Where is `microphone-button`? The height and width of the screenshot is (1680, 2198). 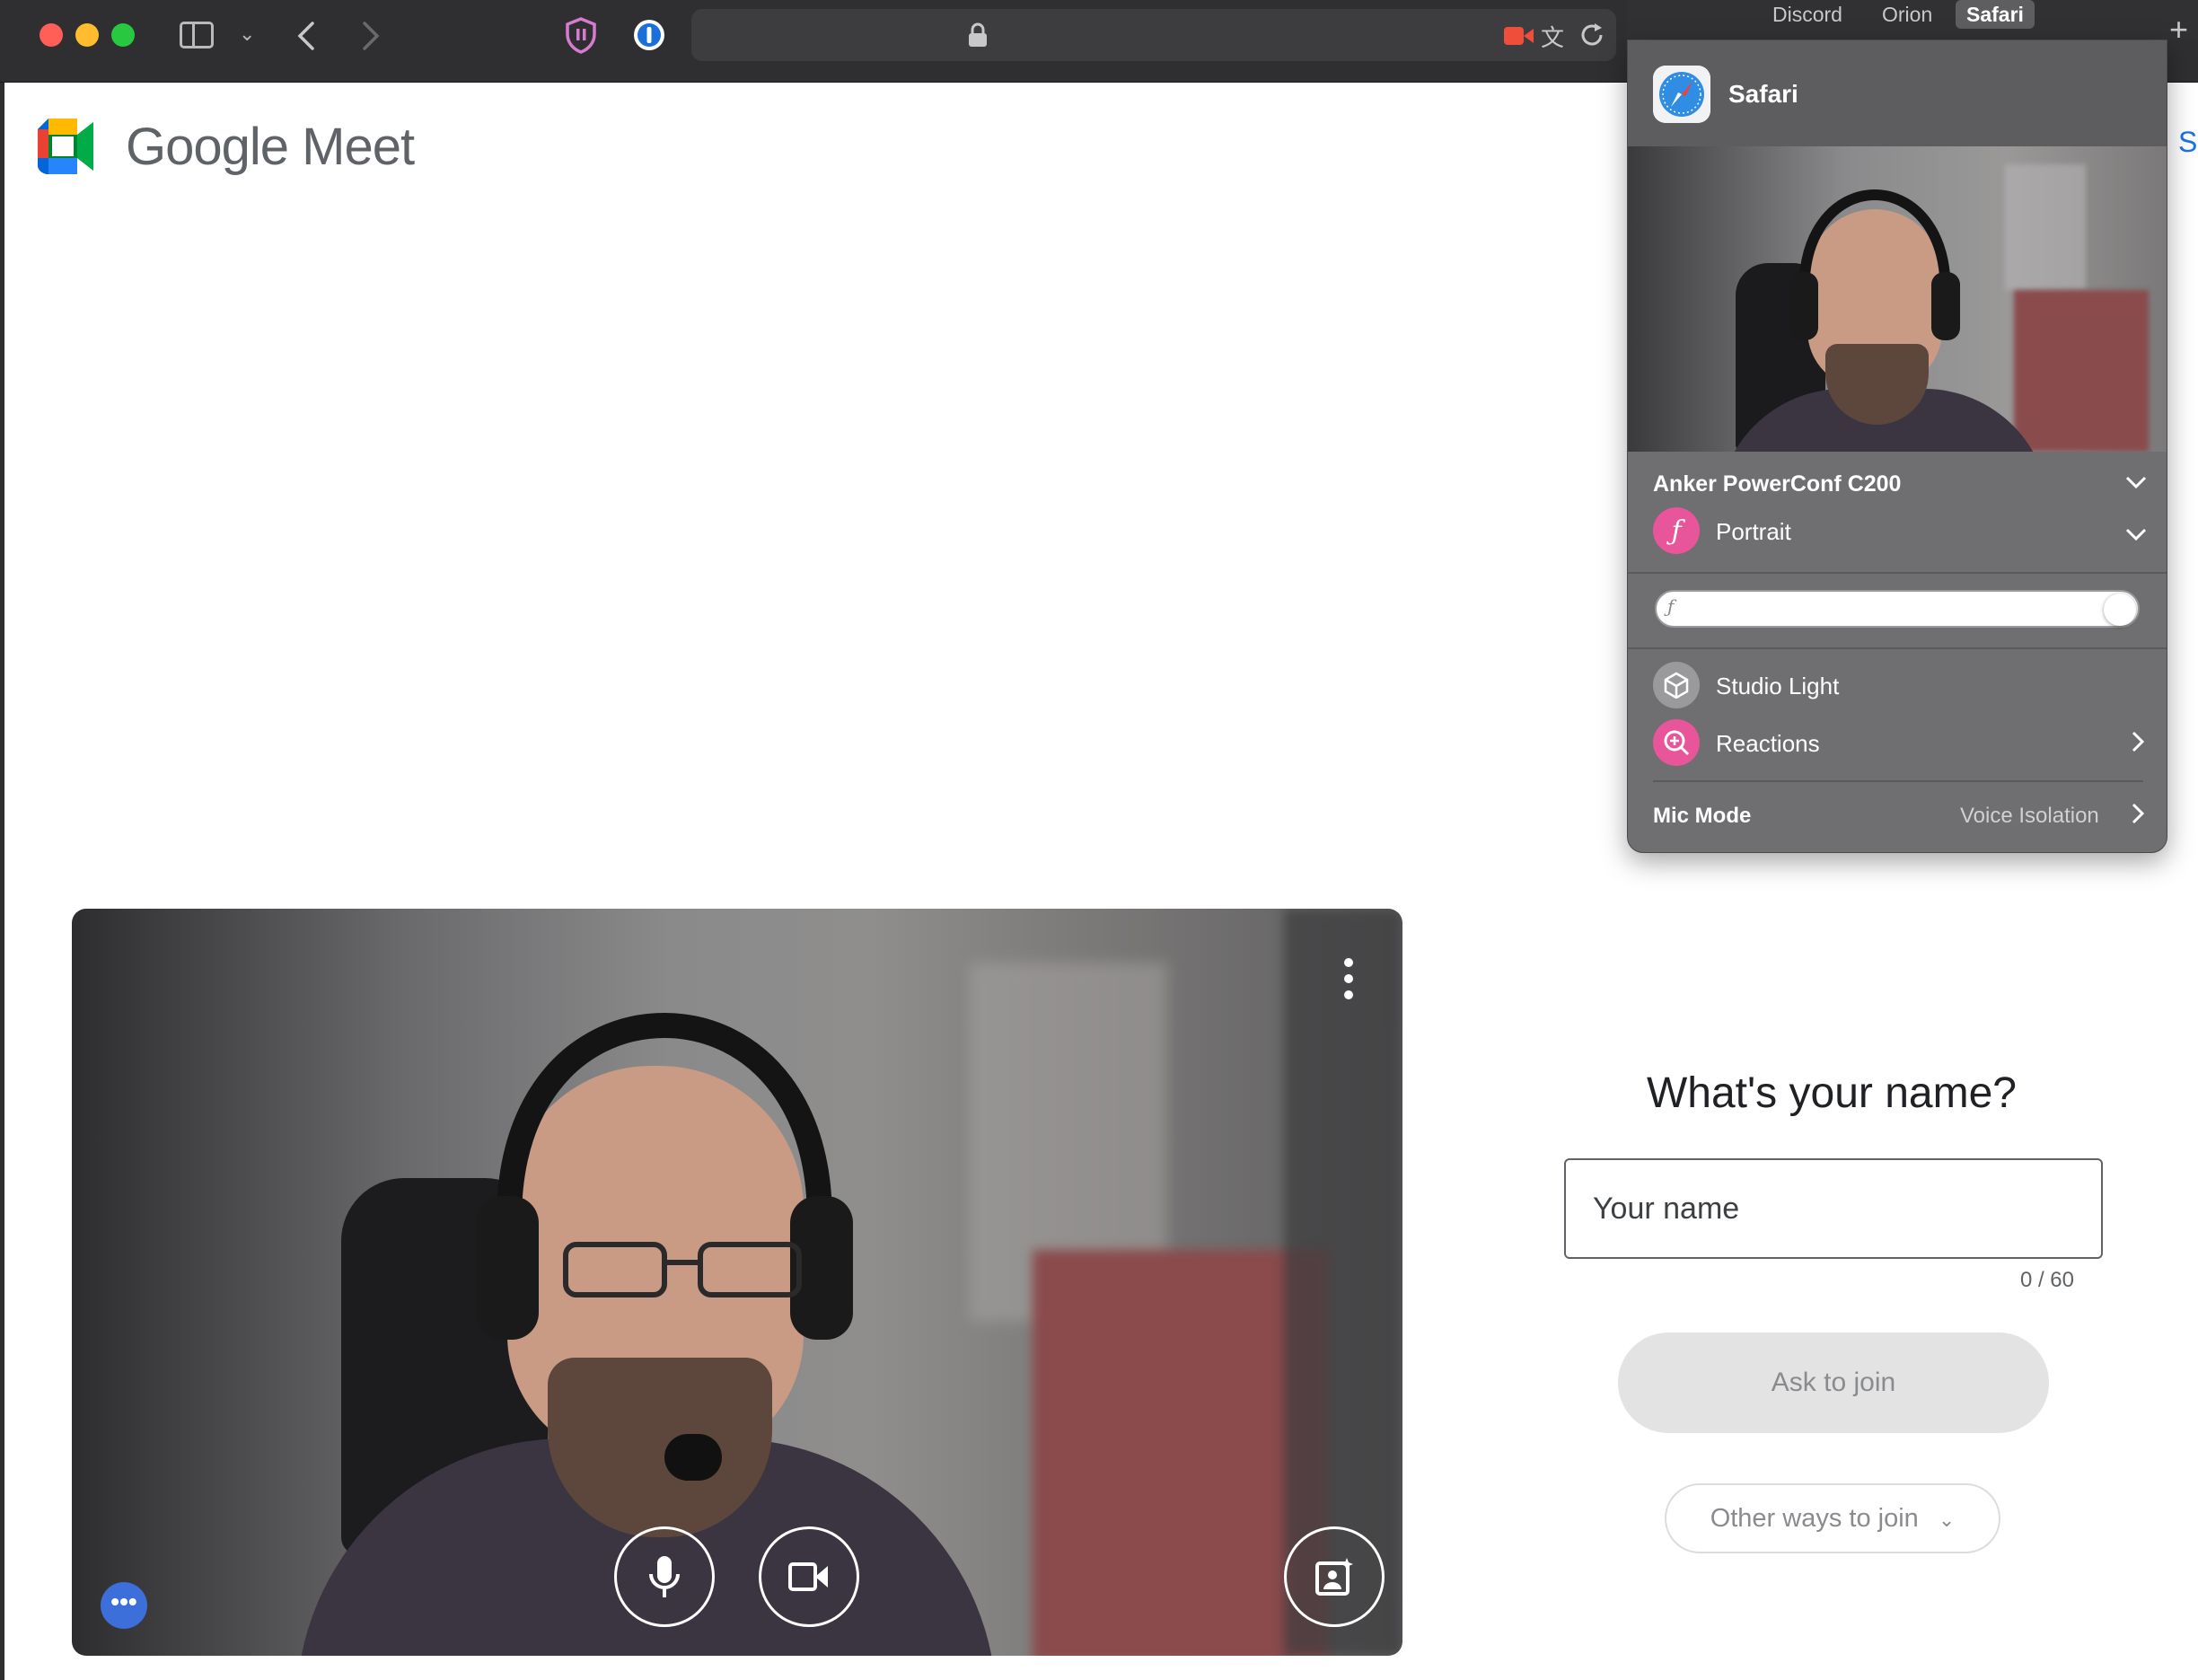
microphone-button is located at coordinates (664, 1576).